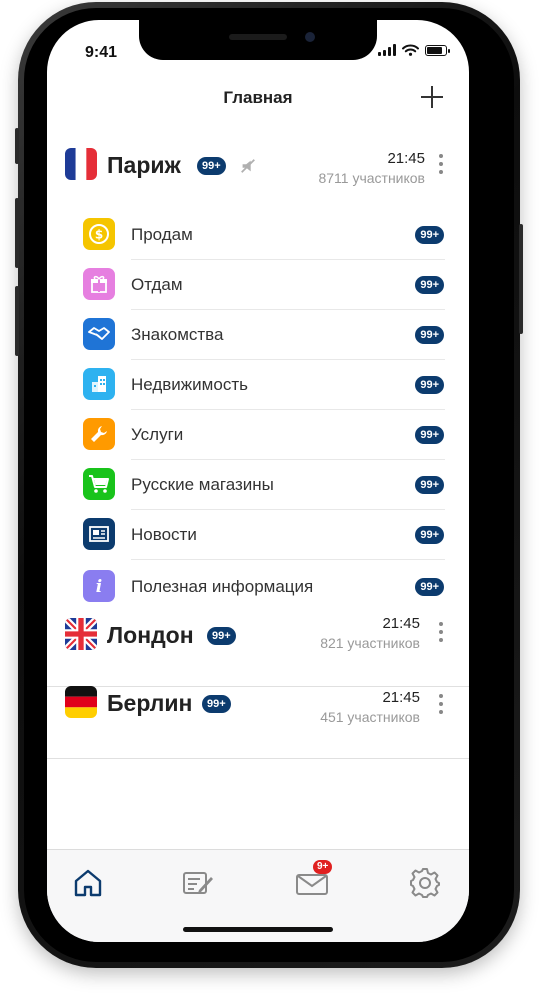 This screenshot has height=994, width=540. I want to click on home-icon, so click(88, 883).